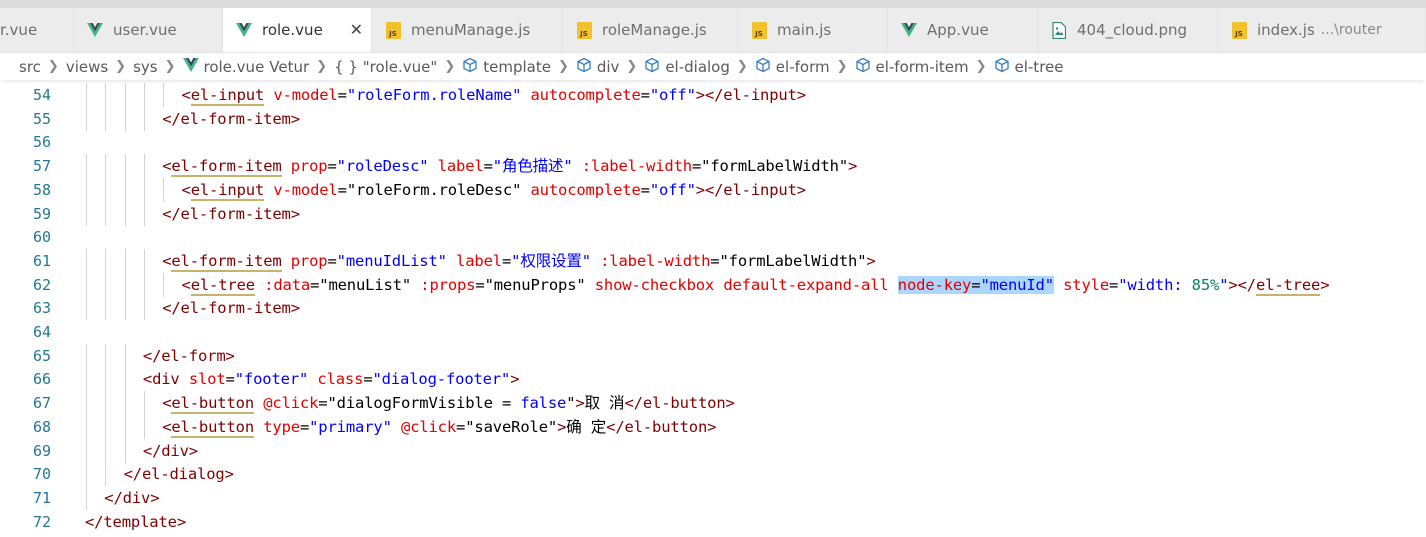 Image resolution: width=1426 pixels, height=537 pixels. I want to click on symbol-cube-icon, so click(584, 67).